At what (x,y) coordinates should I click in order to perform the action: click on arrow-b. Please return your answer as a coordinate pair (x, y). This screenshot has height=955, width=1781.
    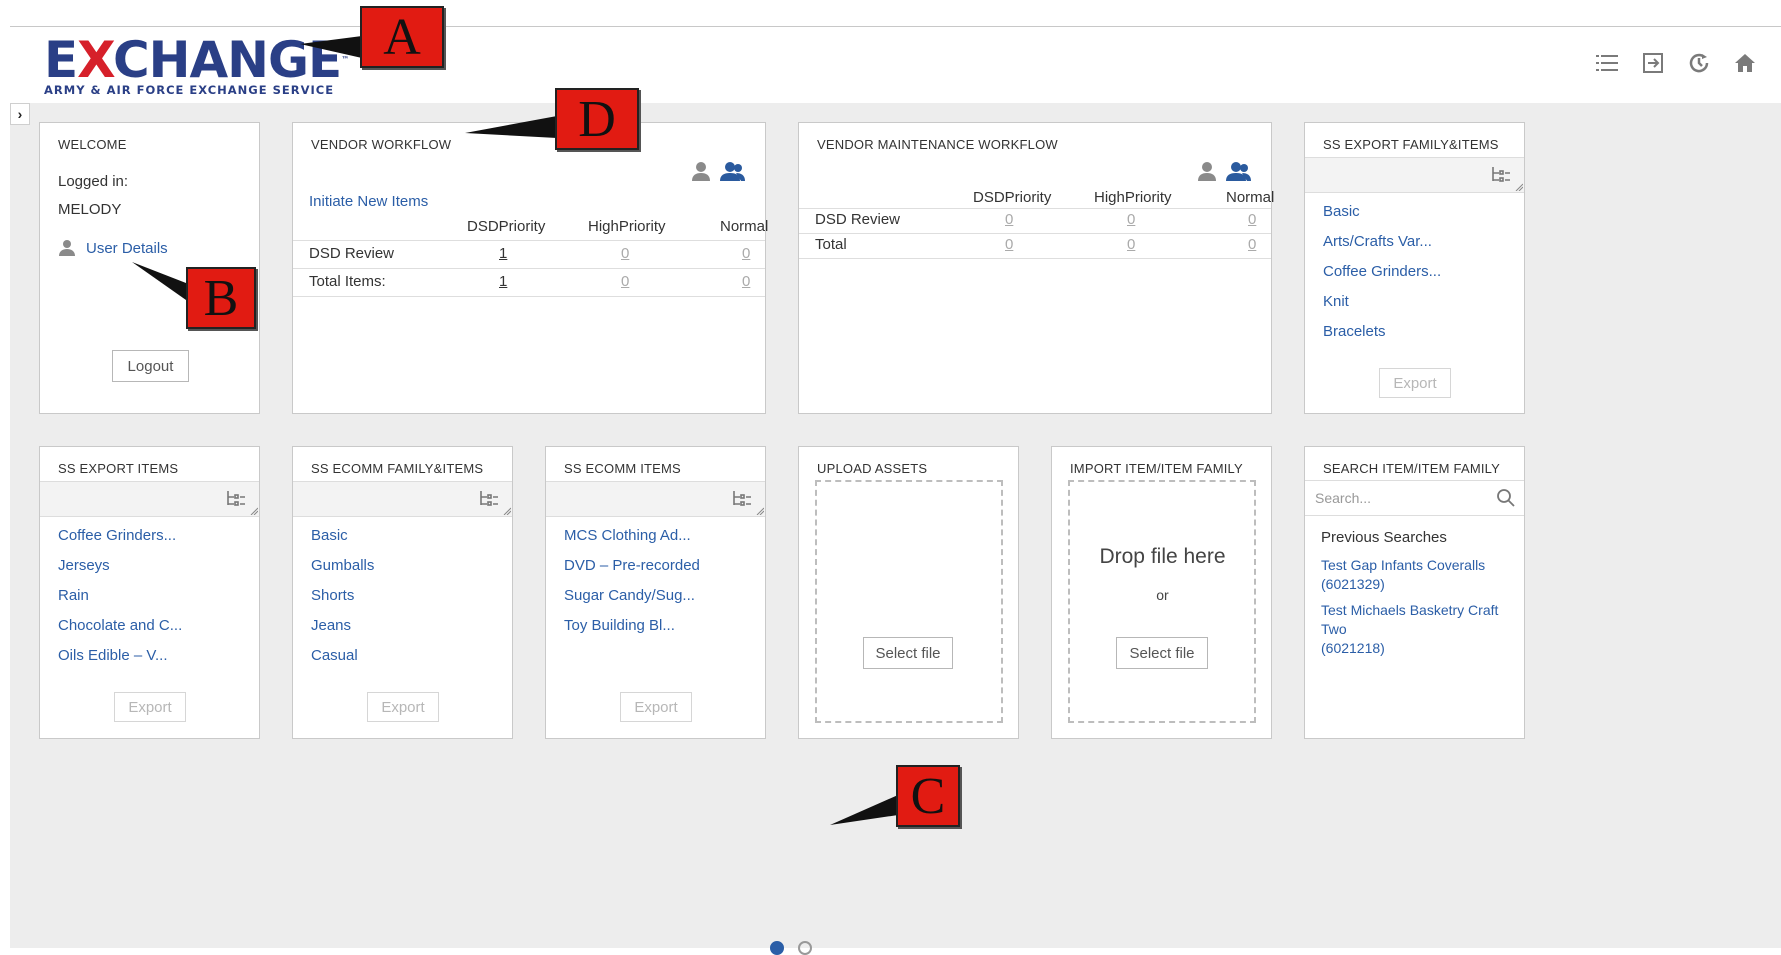
    Looking at the image, I should click on (159, 281).